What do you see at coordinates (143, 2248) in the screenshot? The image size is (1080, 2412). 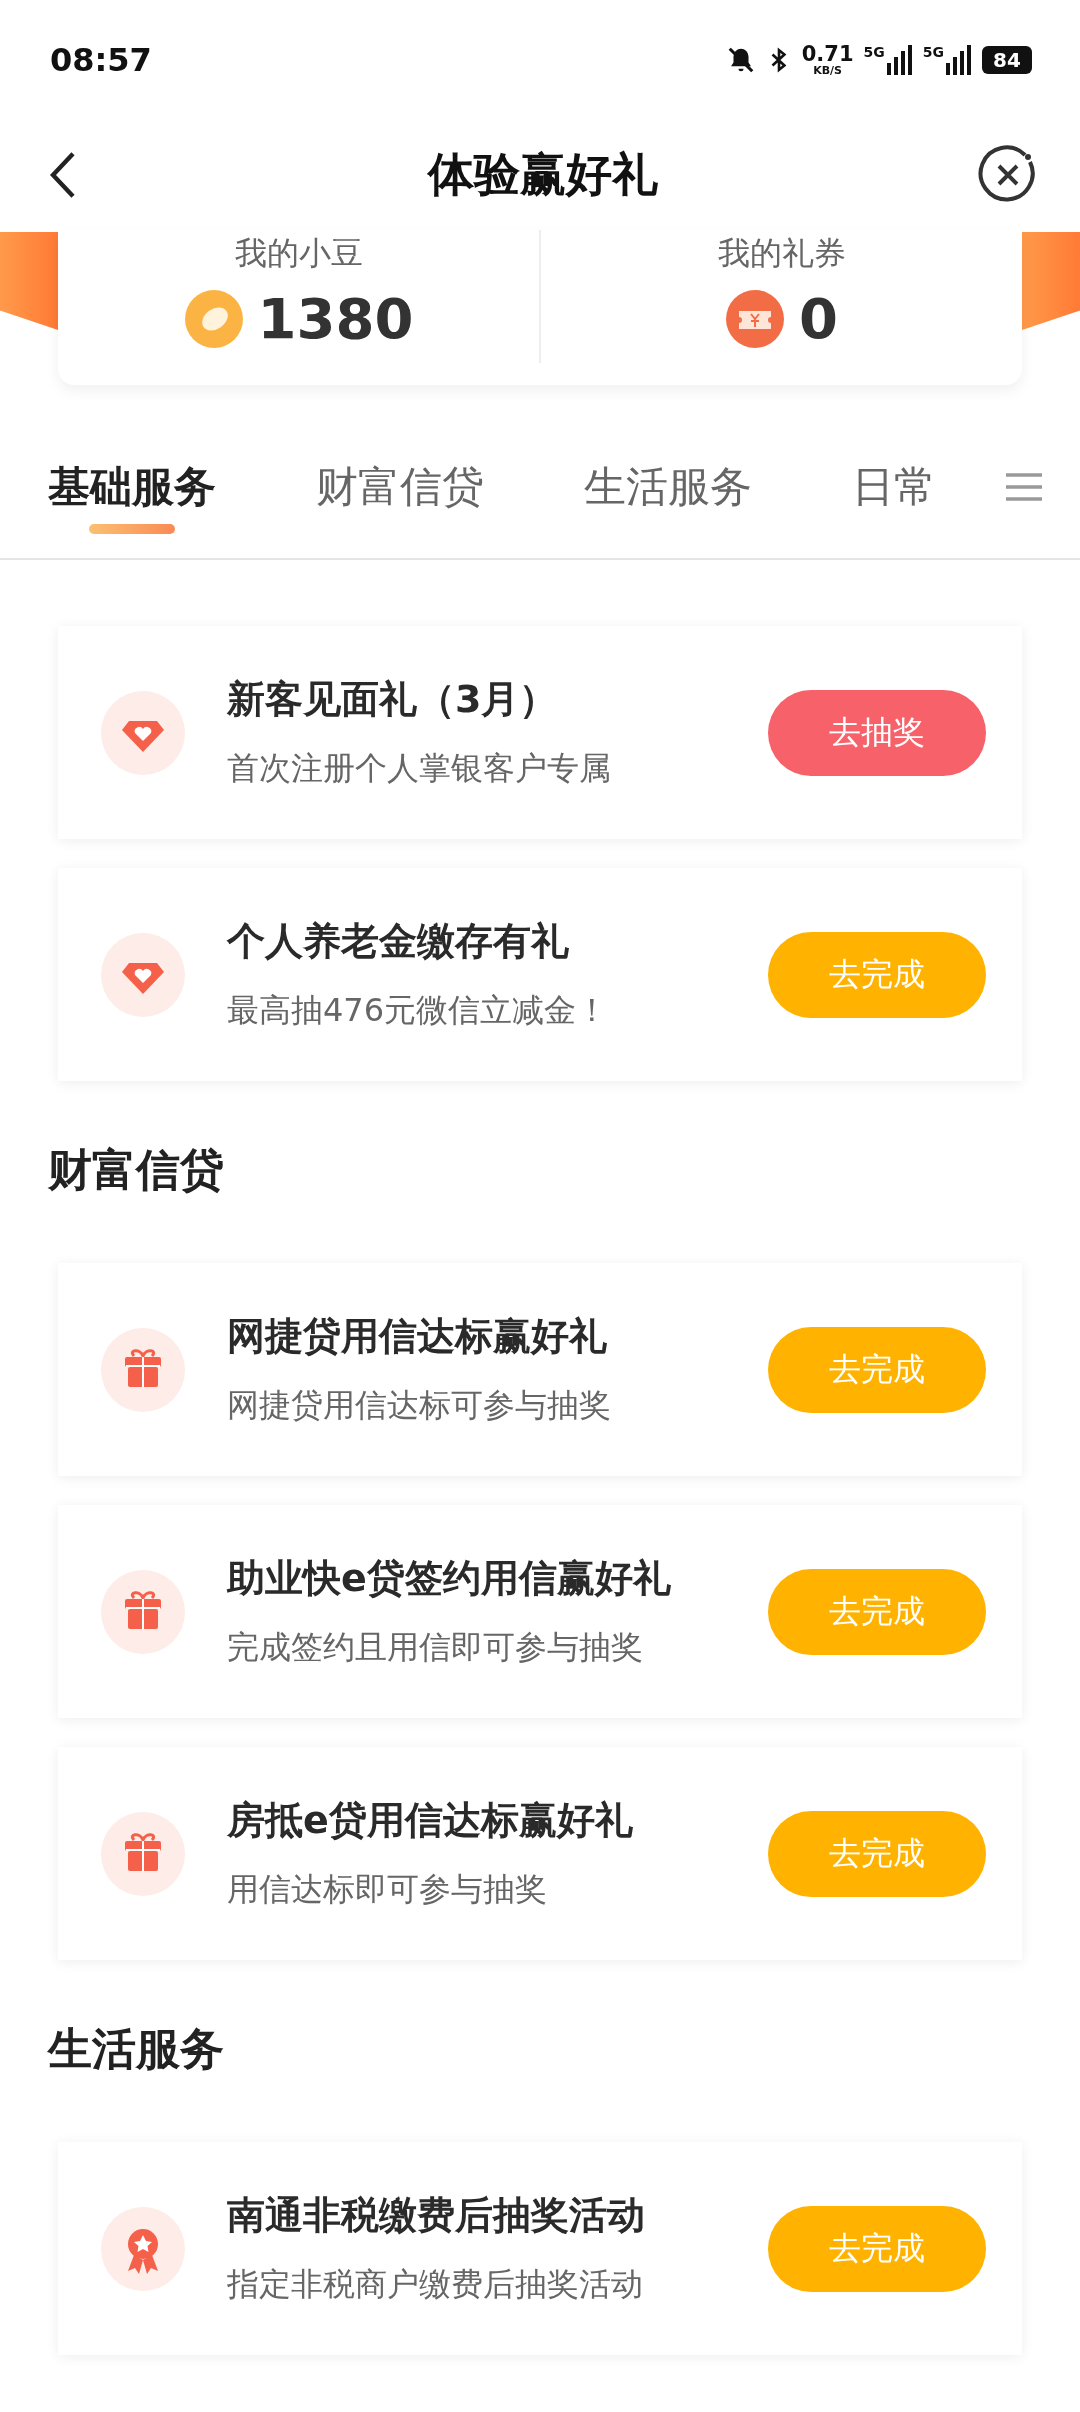 I see `medal-icon` at bounding box center [143, 2248].